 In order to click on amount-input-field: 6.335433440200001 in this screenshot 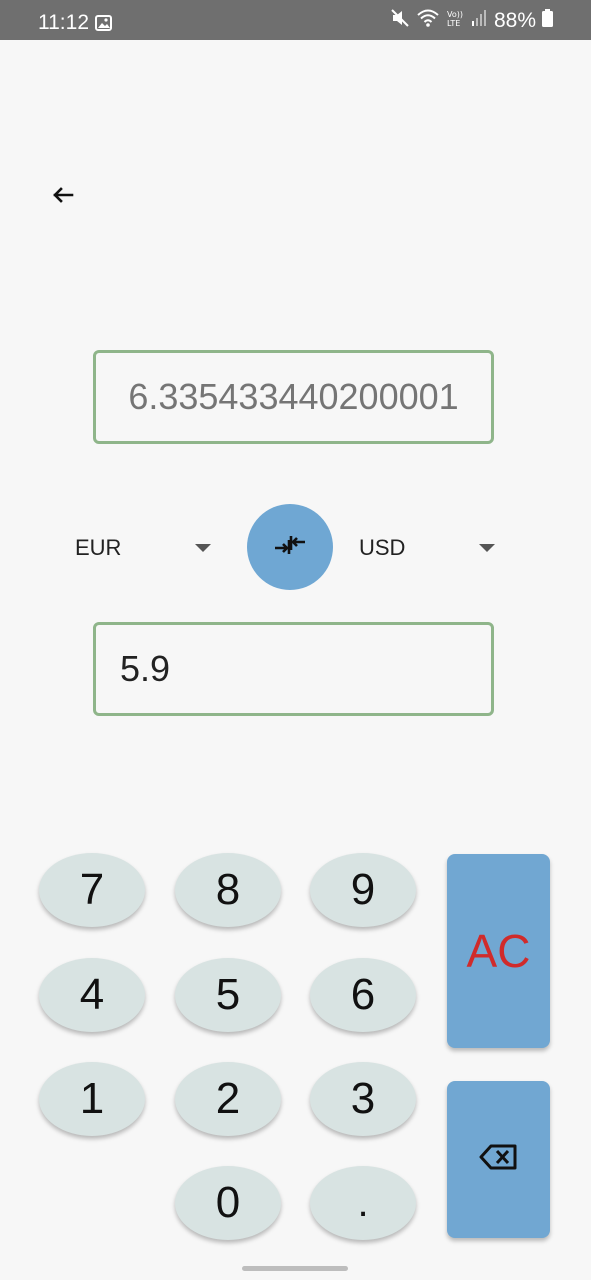, I will do `click(293, 397)`.